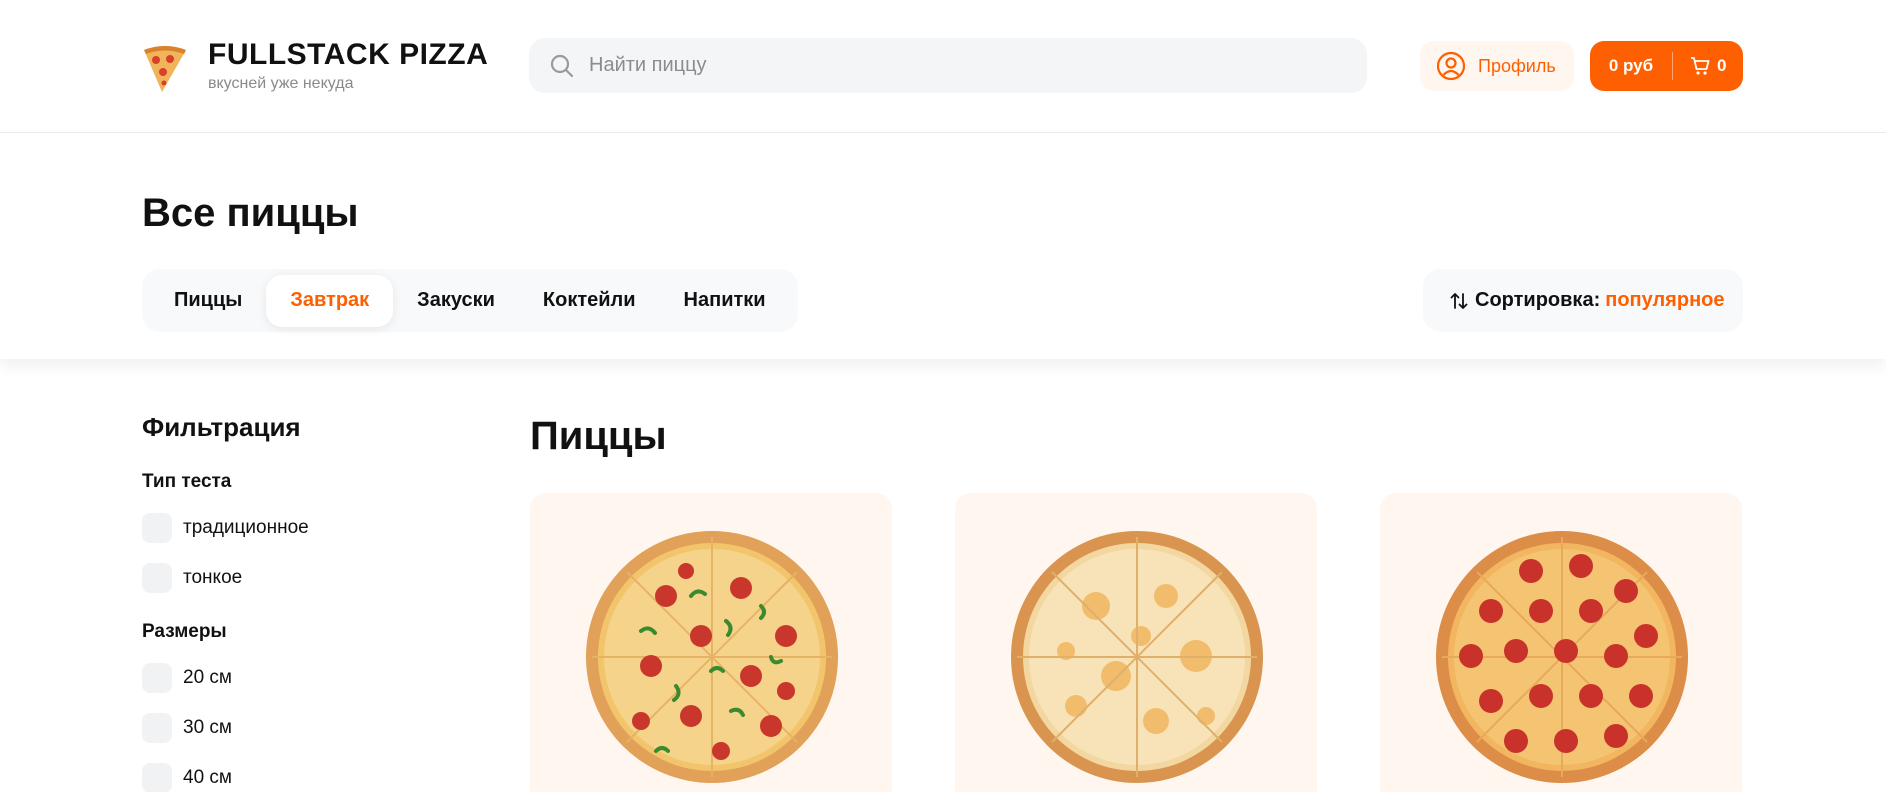 The image size is (1886, 792). What do you see at coordinates (1665, 300) in the screenshot?
I see `sort-value: популярное` at bounding box center [1665, 300].